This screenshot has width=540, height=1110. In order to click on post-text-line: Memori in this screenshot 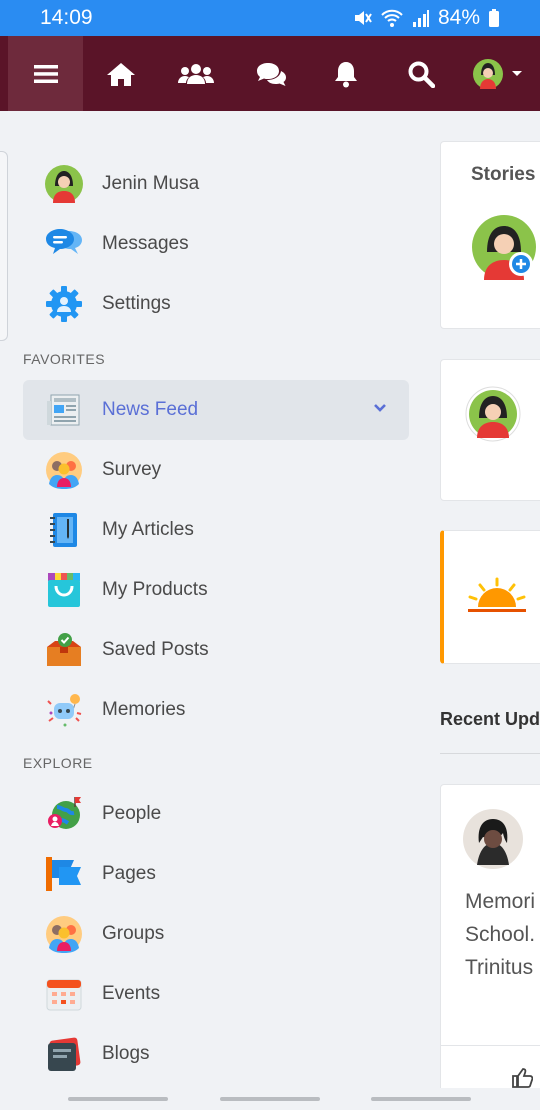, I will do `click(500, 901)`.